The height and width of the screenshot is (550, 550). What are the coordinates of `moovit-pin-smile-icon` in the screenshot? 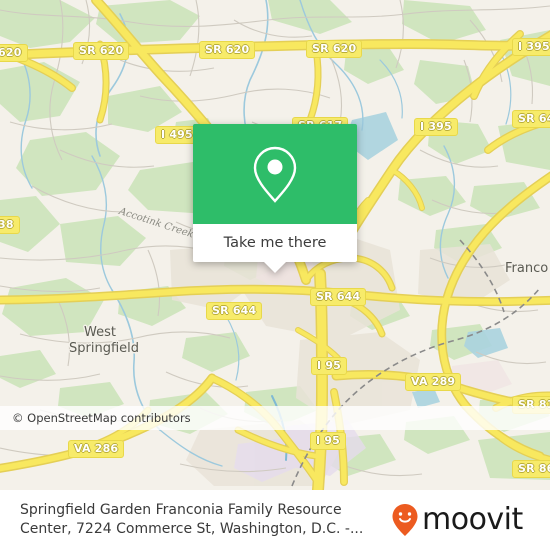 It's located at (405, 520).